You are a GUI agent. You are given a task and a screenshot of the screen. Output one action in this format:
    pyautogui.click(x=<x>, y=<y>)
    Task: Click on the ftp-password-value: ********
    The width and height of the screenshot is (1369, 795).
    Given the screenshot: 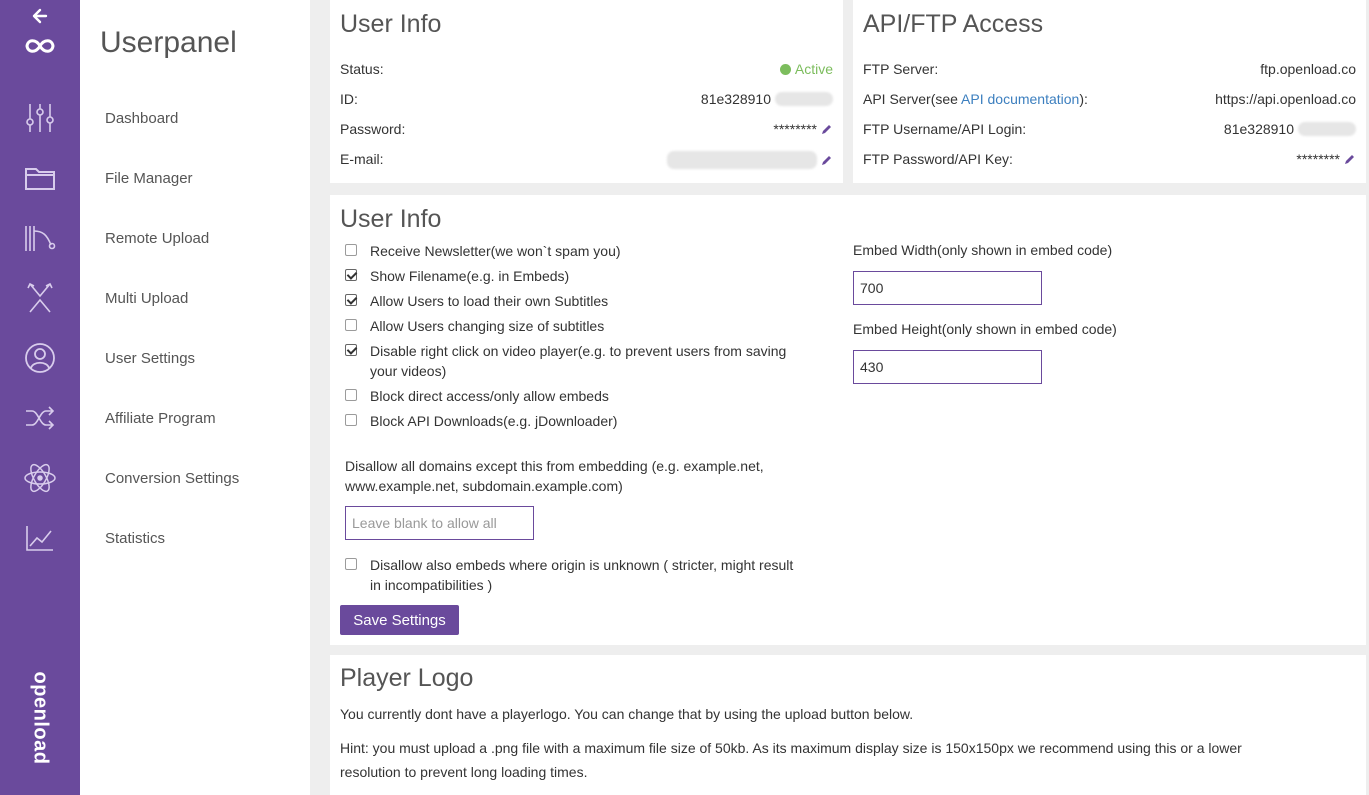 What is the action you would take?
    pyautogui.click(x=1326, y=159)
    